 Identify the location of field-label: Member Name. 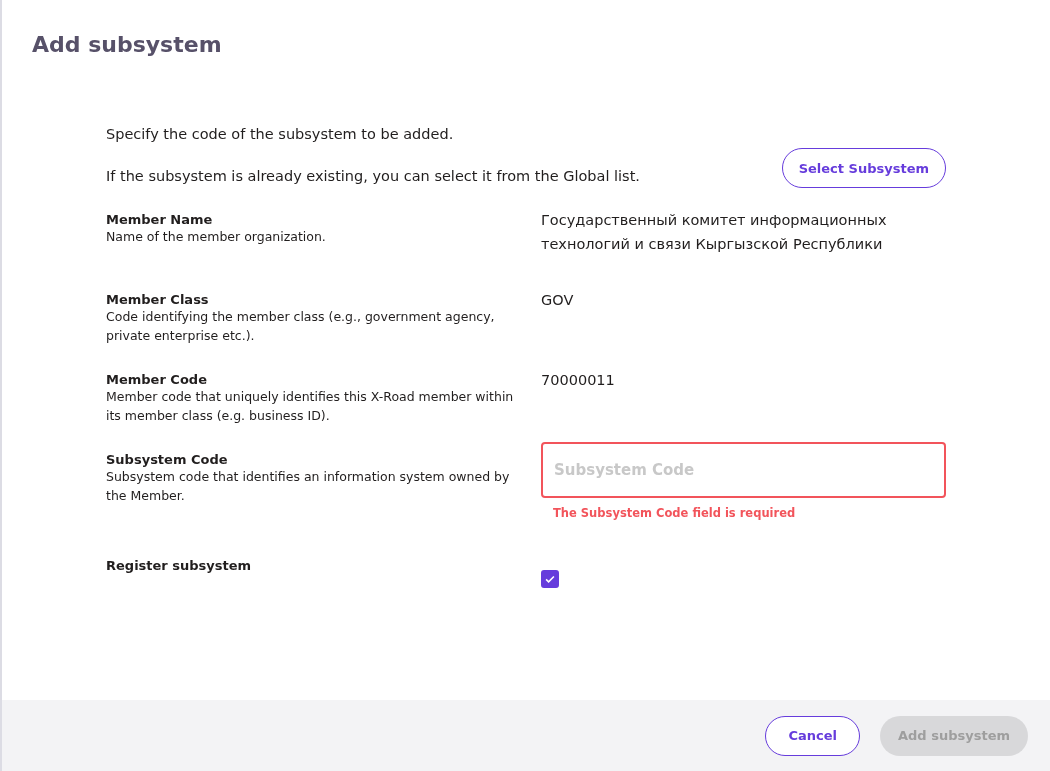
(160, 219).